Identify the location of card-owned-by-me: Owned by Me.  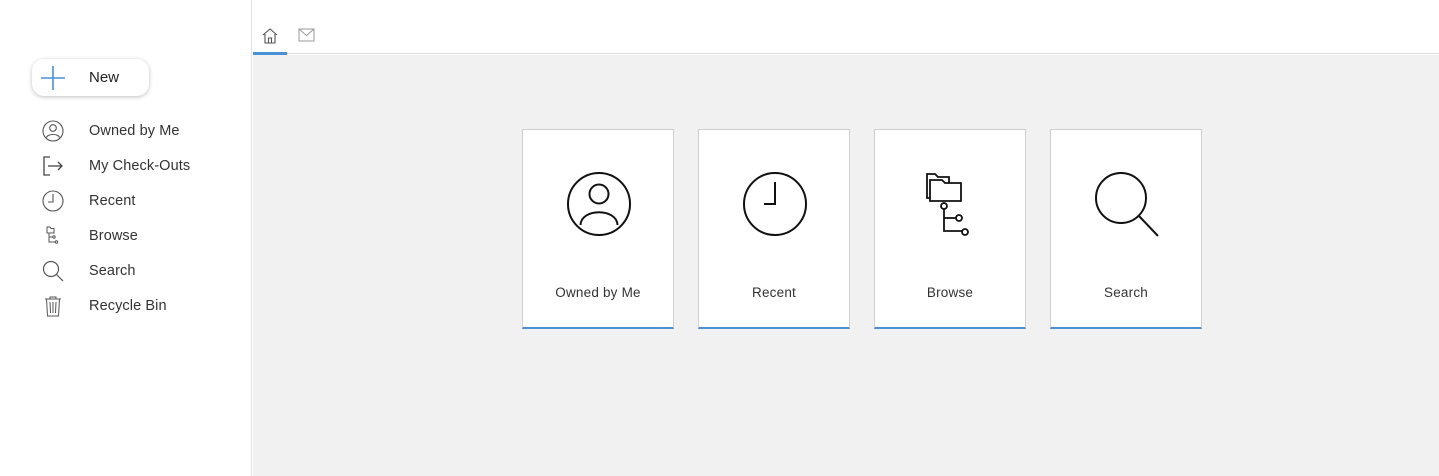
(598, 229).